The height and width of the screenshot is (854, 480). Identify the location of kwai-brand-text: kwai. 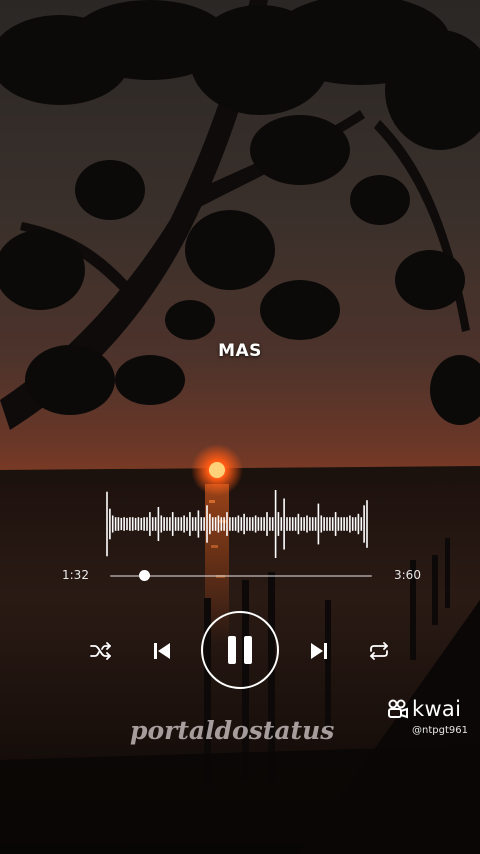
(437, 709).